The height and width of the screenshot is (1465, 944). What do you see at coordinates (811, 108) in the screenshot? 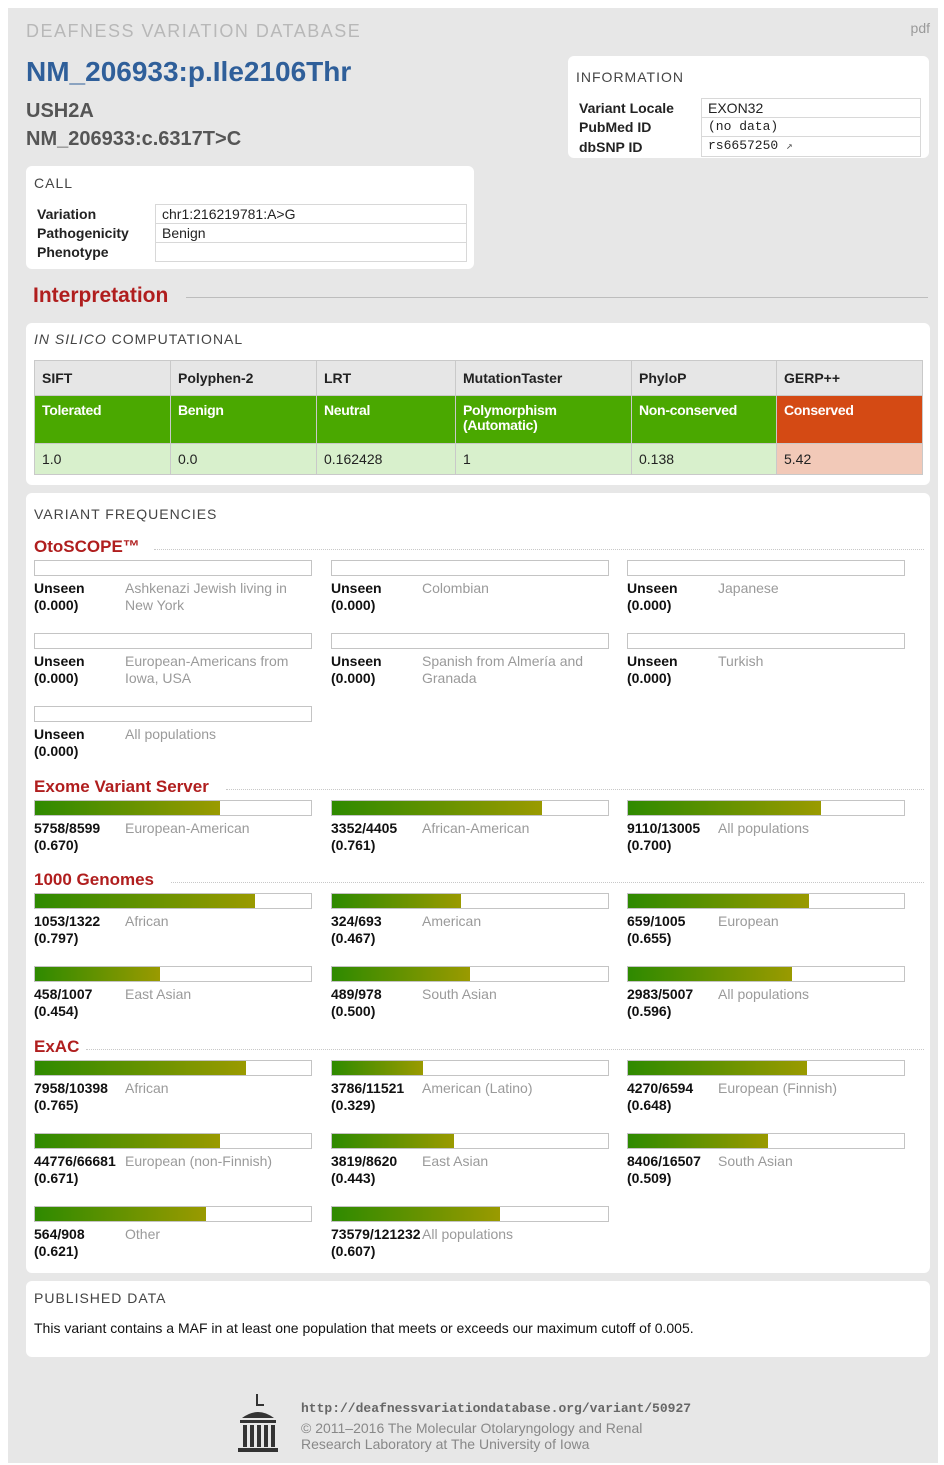
I see `info-value: EXON32` at bounding box center [811, 108].